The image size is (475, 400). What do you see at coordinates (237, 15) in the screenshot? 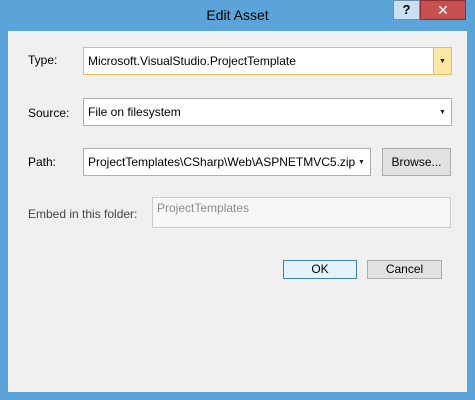
I see `title-bar: Edit Asset ? ✕` at bounding box center [237, 15].